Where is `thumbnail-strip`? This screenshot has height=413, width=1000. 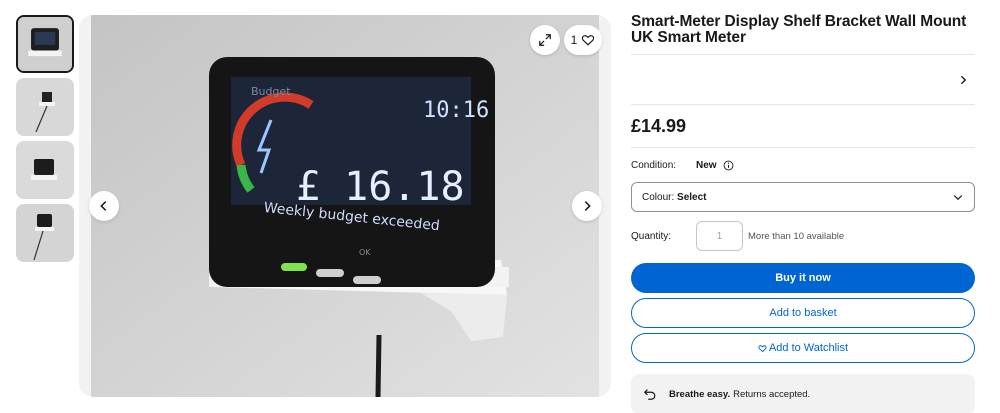
thumbnail-strip is located at coordinates (45, 141).